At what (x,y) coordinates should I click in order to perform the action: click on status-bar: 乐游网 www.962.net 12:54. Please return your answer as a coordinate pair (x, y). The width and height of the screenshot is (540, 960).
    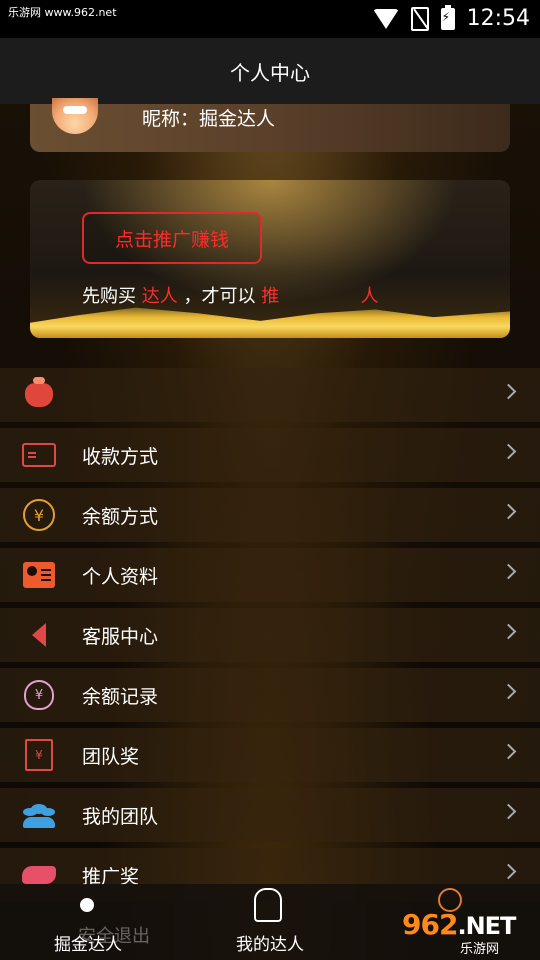
    Looking at the image, I should click on (270, 19).